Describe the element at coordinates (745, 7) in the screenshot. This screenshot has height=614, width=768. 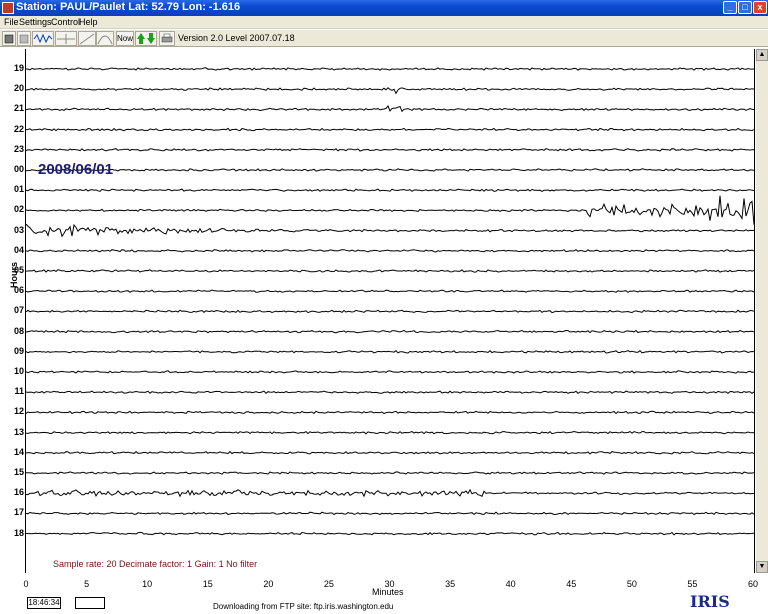
I see `maximize-button: □` at that location.